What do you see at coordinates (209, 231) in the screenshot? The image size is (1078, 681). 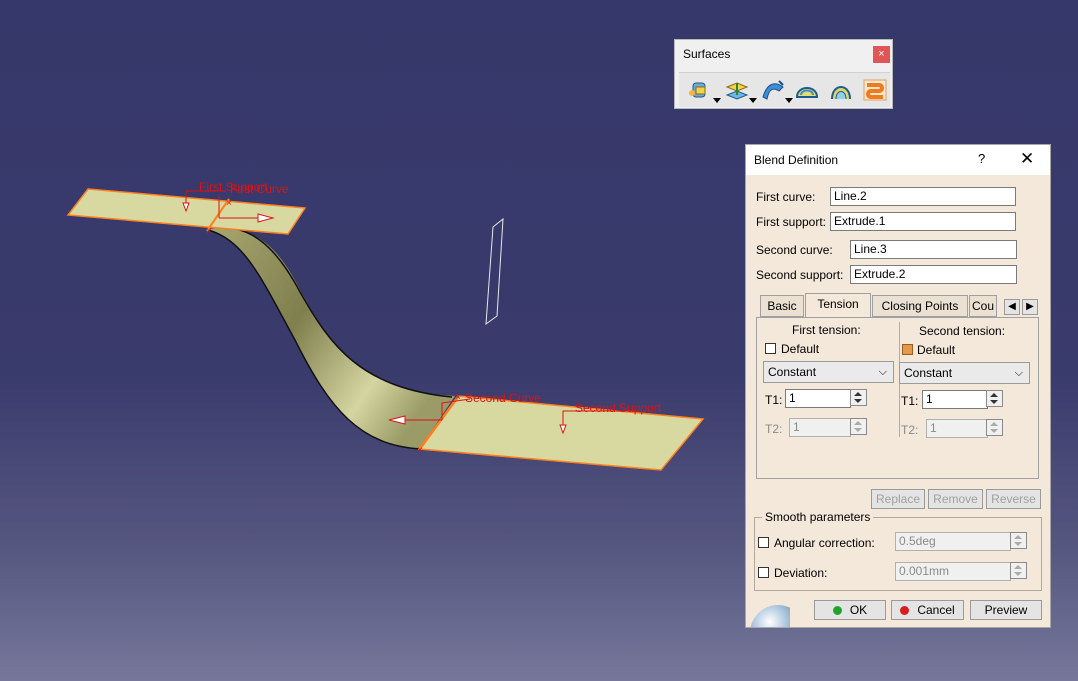 I see `first-point-marker: ×` at bounding box center [209, 231].